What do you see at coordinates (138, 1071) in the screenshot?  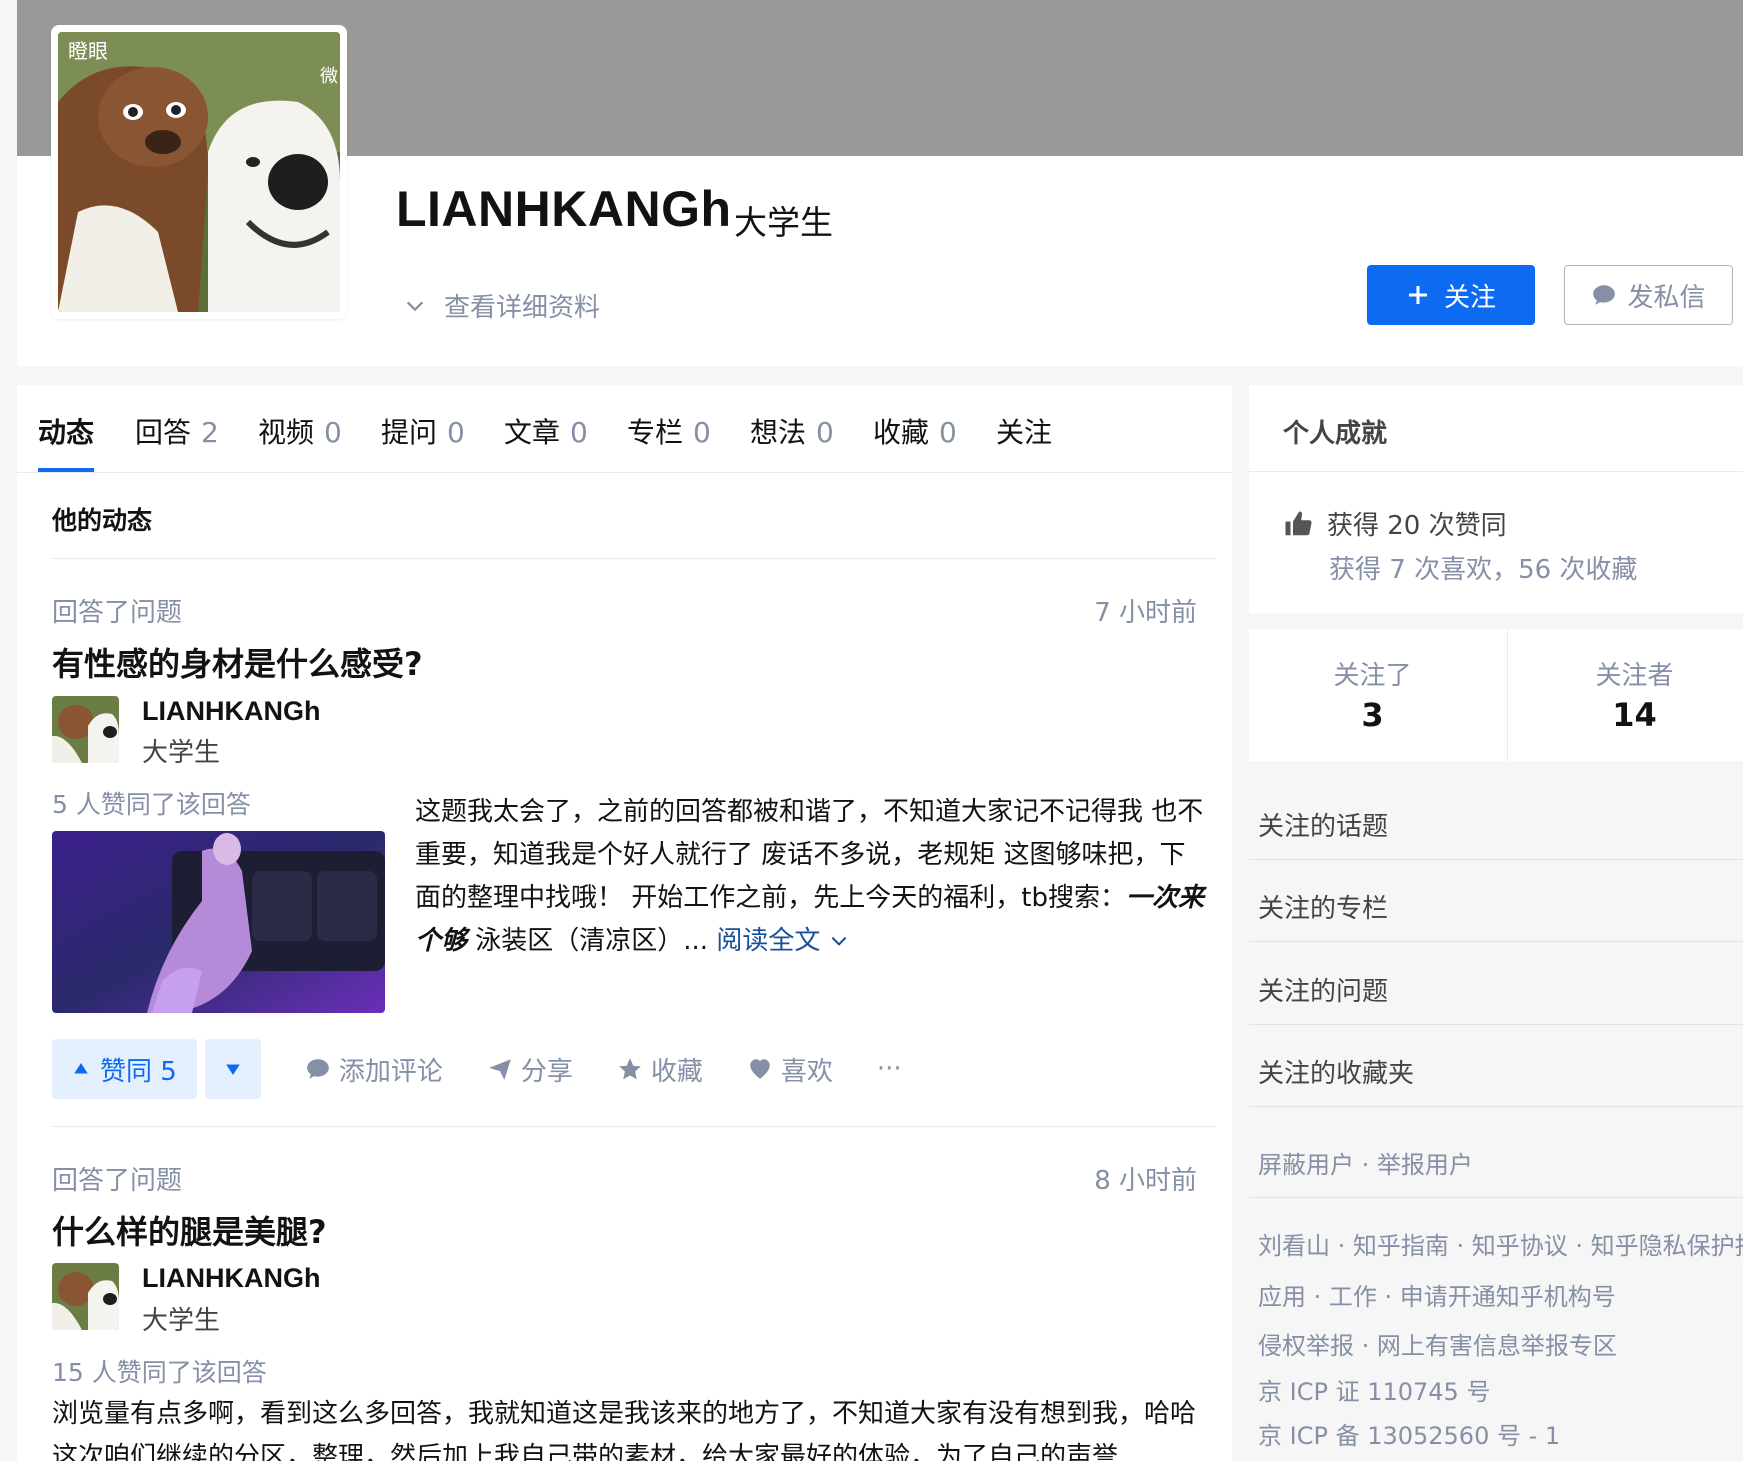 I see `upvote-label: 赞同 5` at bounding box center [138, 1071].